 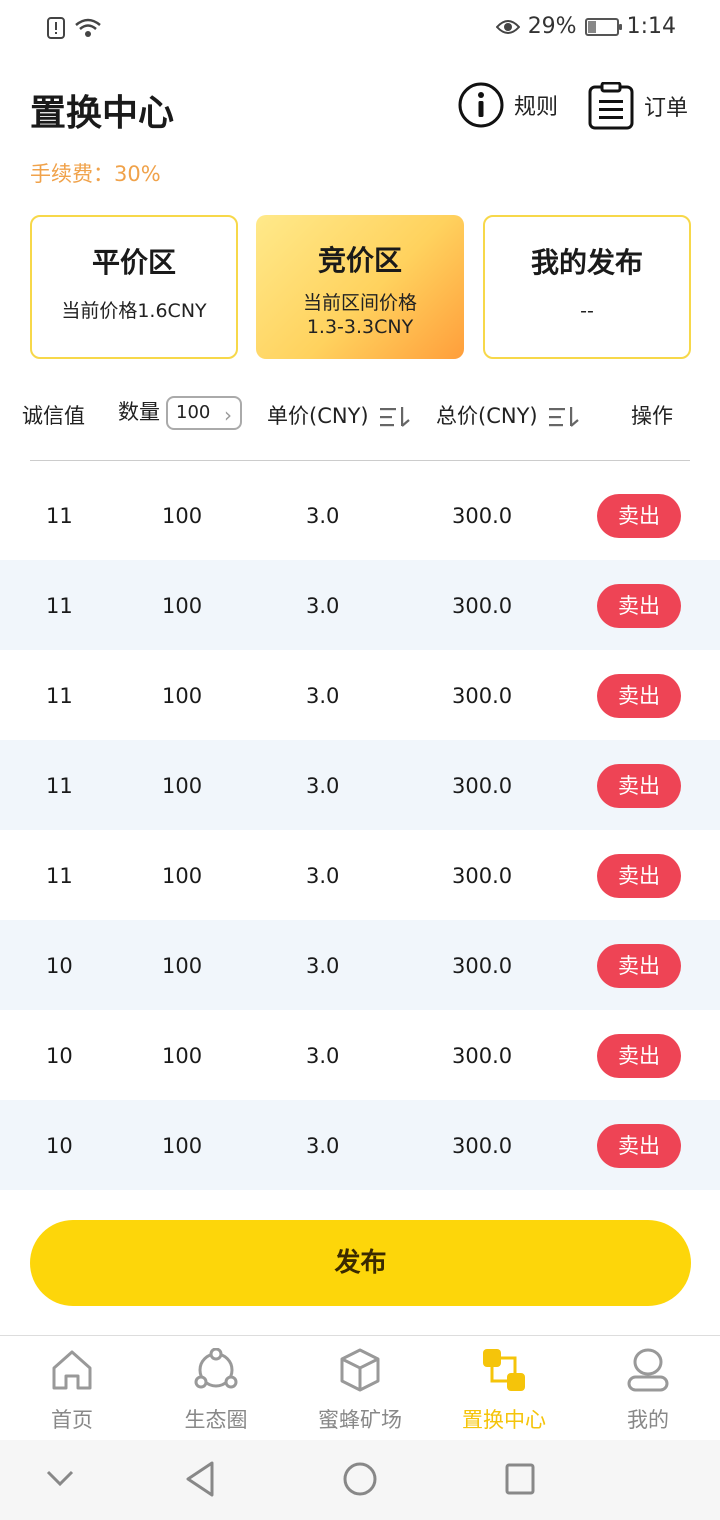 What do you see at coordinates (587, 311) in the screenshot?
I see `zone-subtitle: --` at bounding box center [587, 311].